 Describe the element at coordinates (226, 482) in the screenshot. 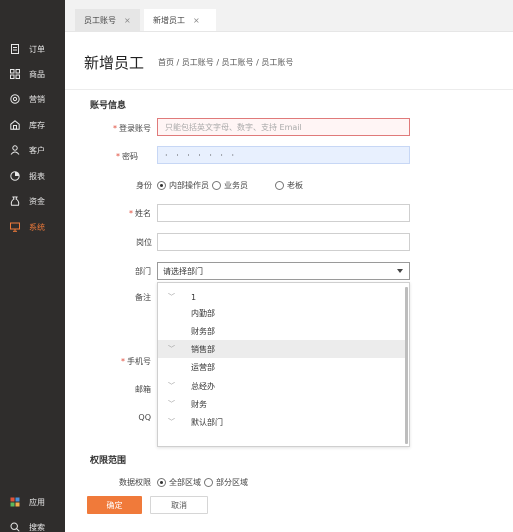

I see `data-permission-option-partial: 部分区域` at that location.